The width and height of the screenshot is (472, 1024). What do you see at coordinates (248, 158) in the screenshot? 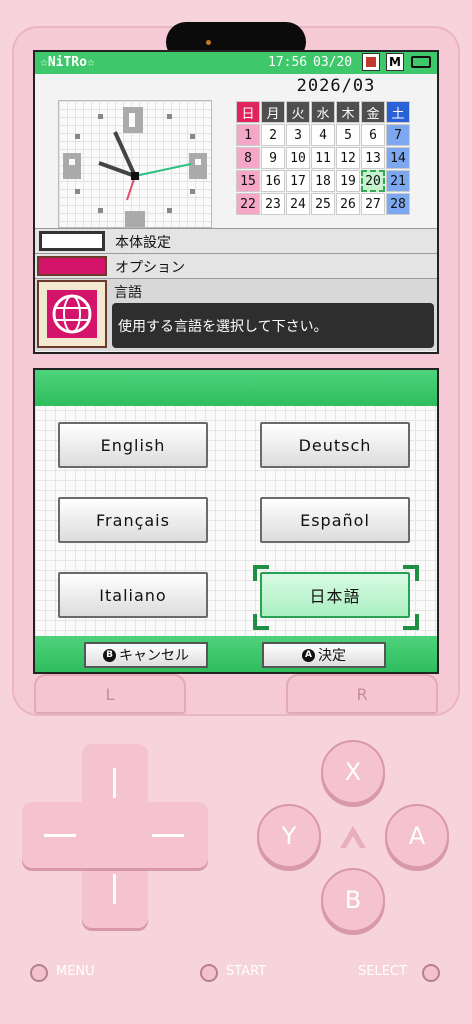
I see `calendar-day: 8` at bounding box center [248, 158].